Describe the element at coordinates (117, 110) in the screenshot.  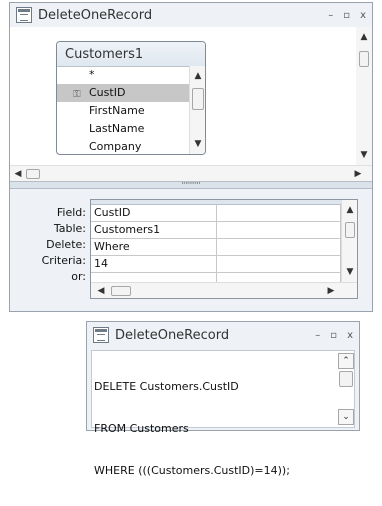
I see `field-label: FirstName` at that location.